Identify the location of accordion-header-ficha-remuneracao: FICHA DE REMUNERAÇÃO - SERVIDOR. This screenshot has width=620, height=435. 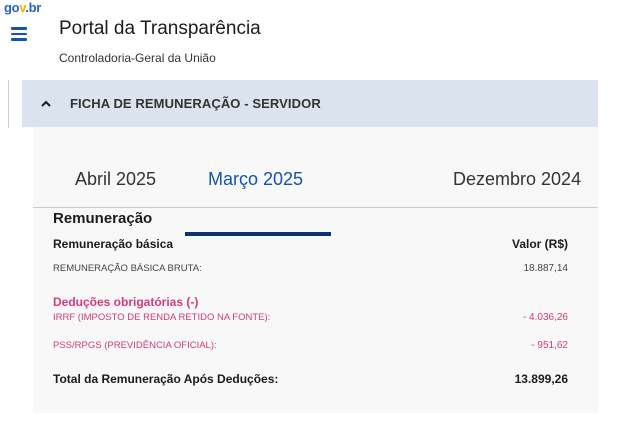
(310, 103).